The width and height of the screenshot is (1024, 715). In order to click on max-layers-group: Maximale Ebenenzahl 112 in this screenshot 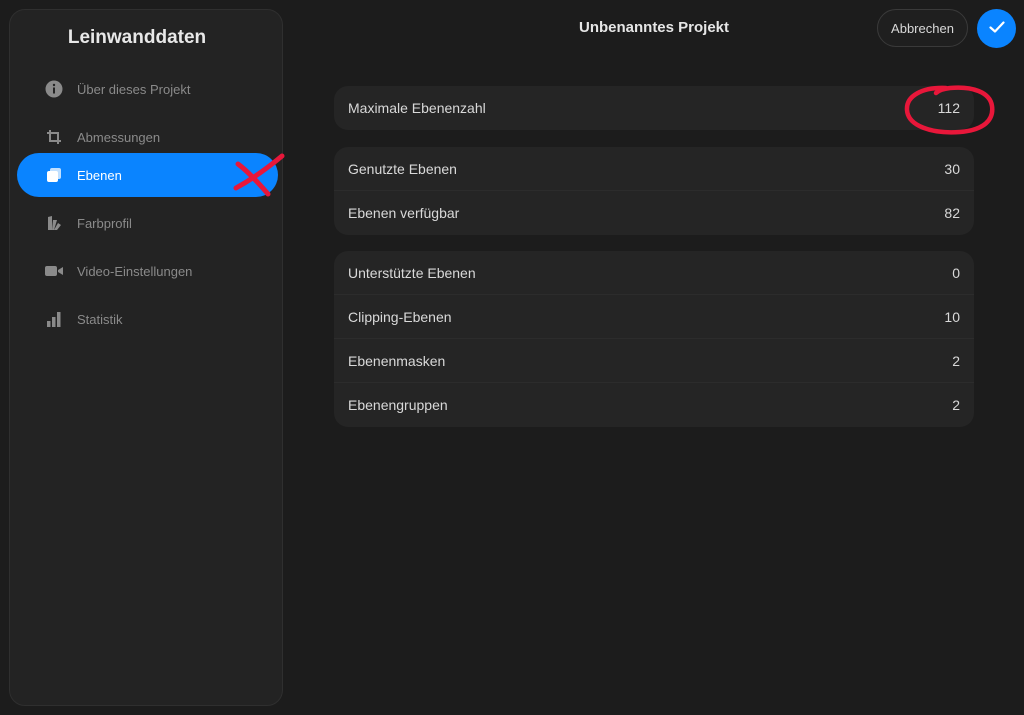, I will do `click(654, 108)`.